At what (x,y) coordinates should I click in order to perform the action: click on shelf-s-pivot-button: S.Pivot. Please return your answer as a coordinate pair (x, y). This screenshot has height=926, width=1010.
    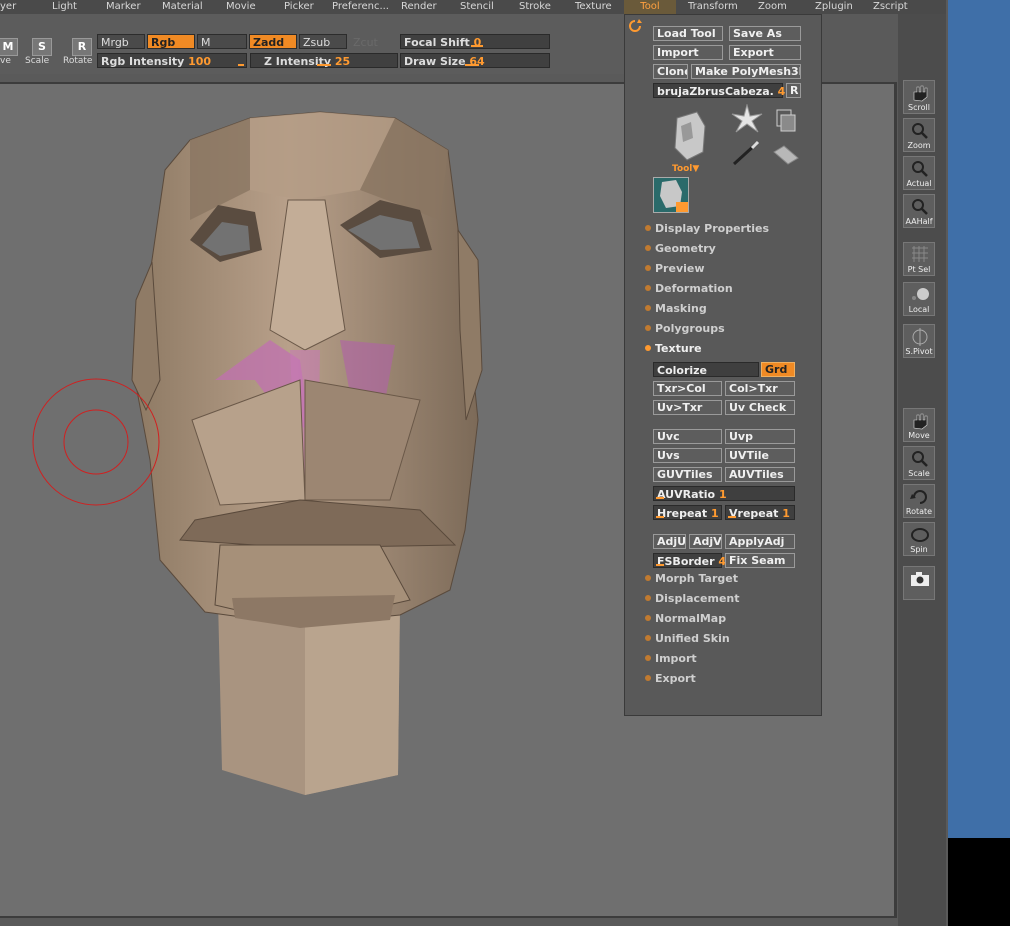
    Looking at the image, I should click on (919, 341).